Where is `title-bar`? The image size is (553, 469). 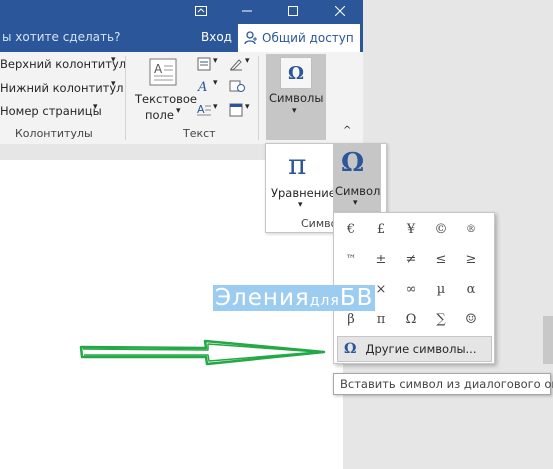 title-bar is located at coordinates (181, 11).